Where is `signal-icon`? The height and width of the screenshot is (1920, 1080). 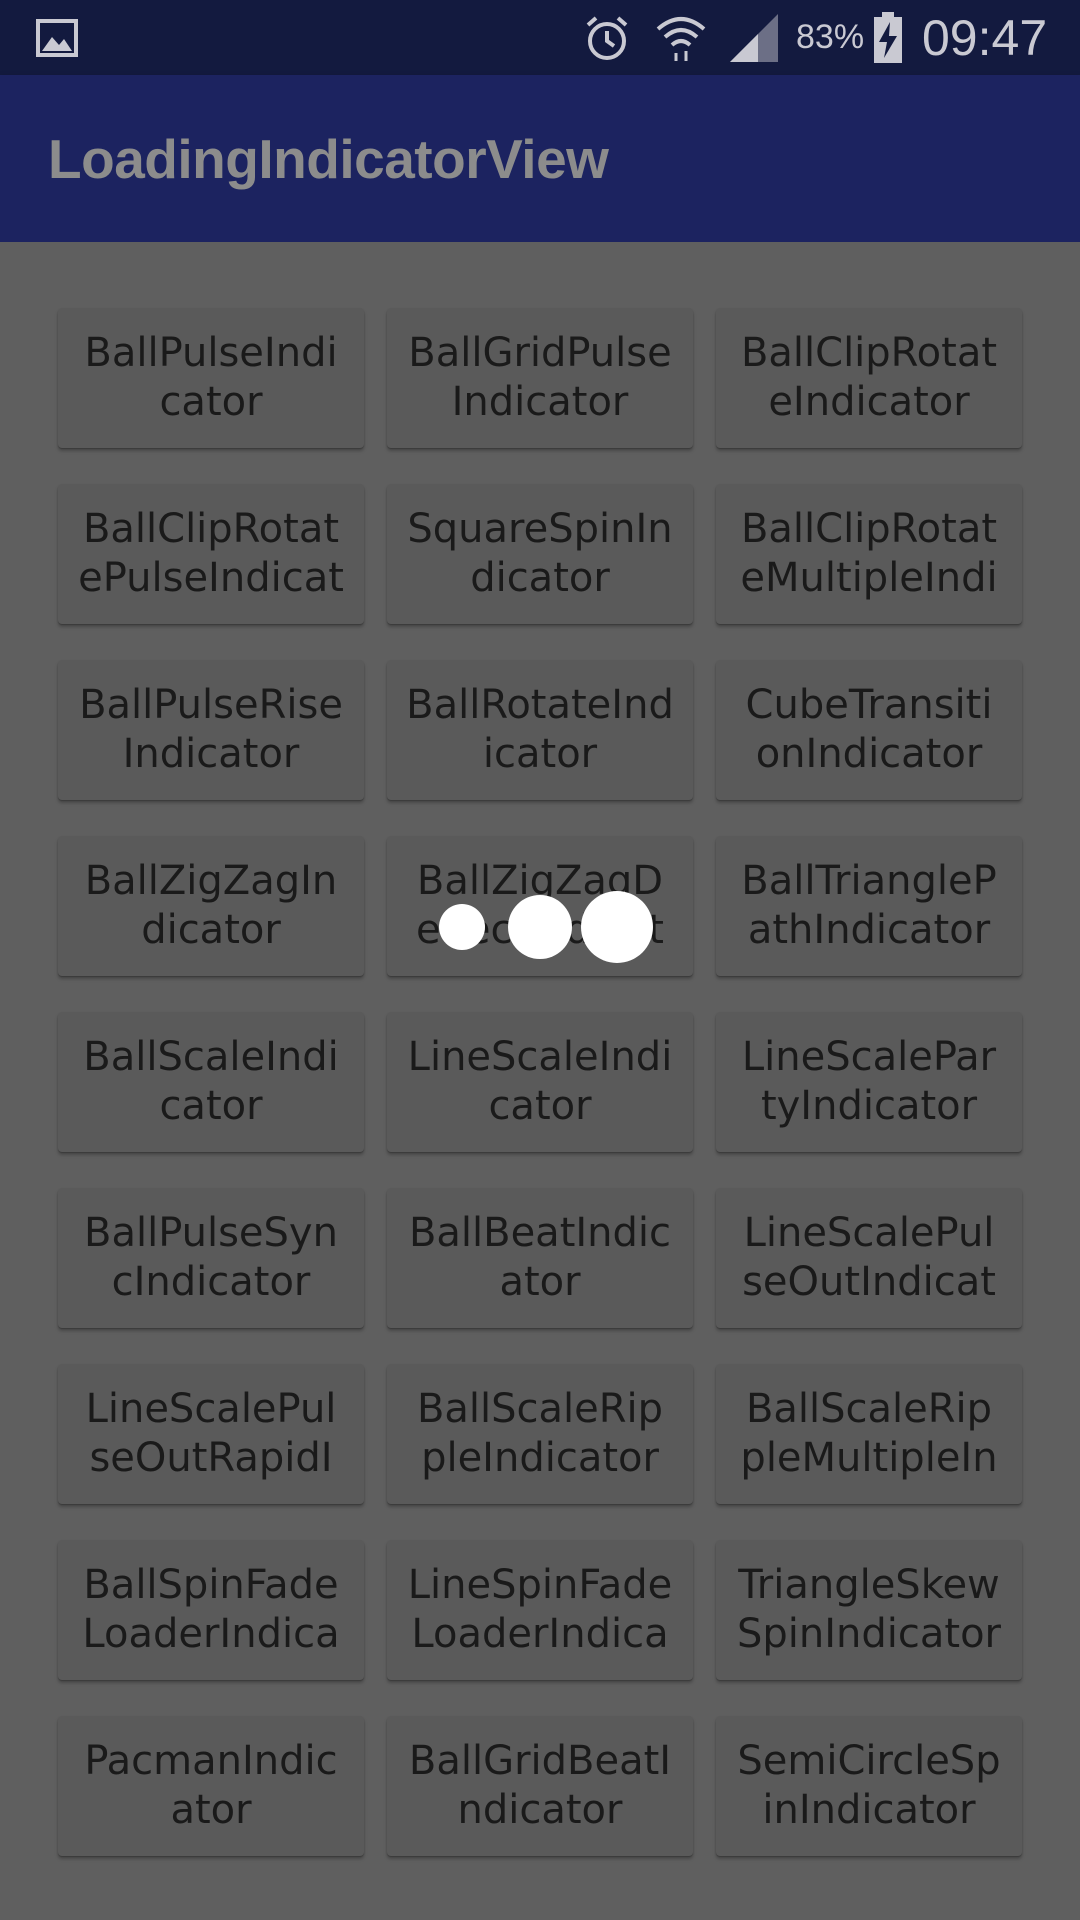 signal-icon is located at coordinates (754, 37).